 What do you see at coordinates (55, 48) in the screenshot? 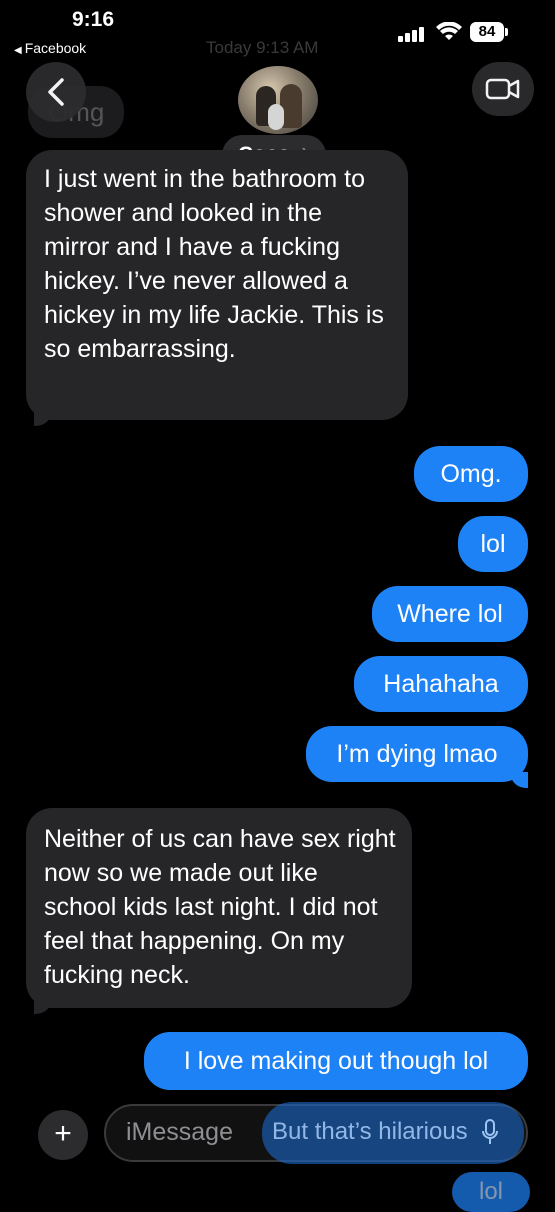
I see `back-app-label: Facebook` at bounding box center [55, 48].